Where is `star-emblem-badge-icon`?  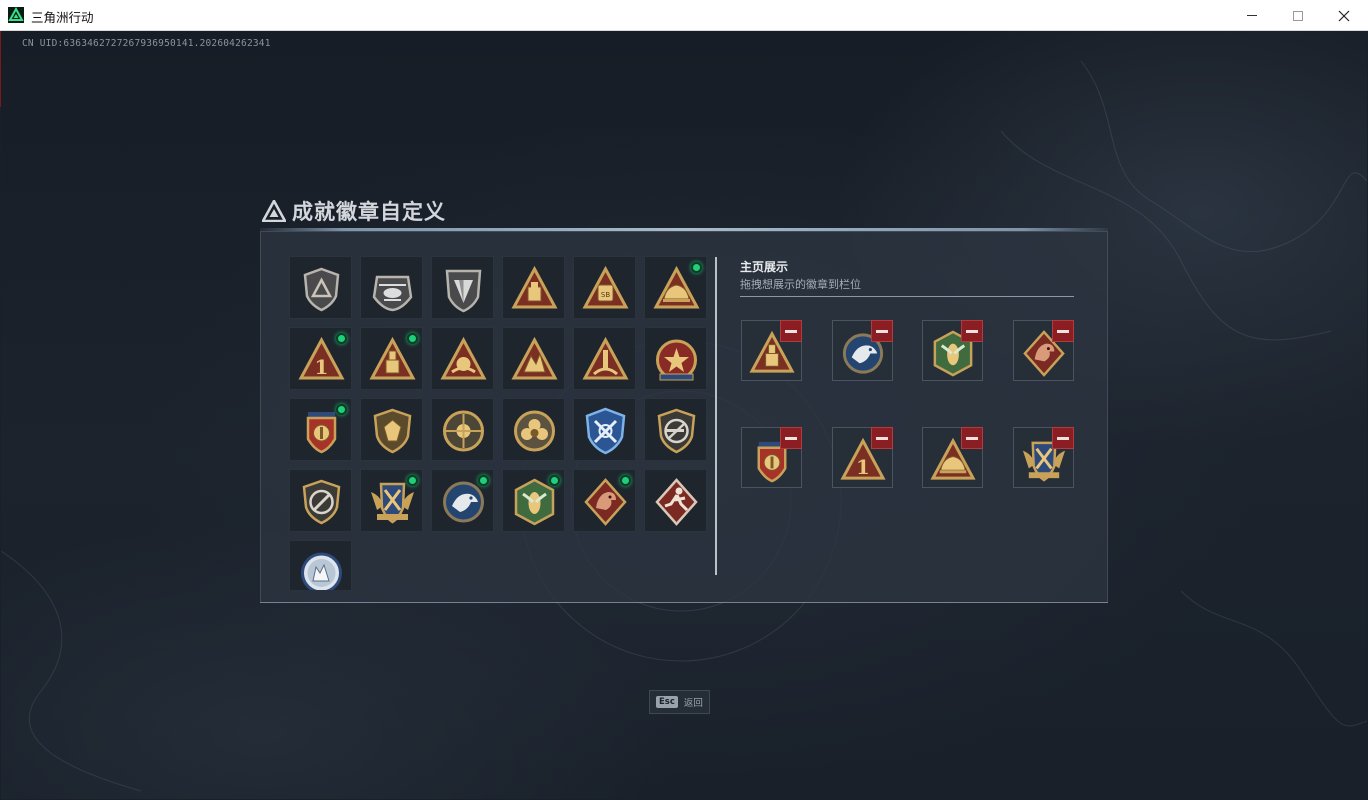
star-emblem-badge-icon is located at coordinates (676, 360).